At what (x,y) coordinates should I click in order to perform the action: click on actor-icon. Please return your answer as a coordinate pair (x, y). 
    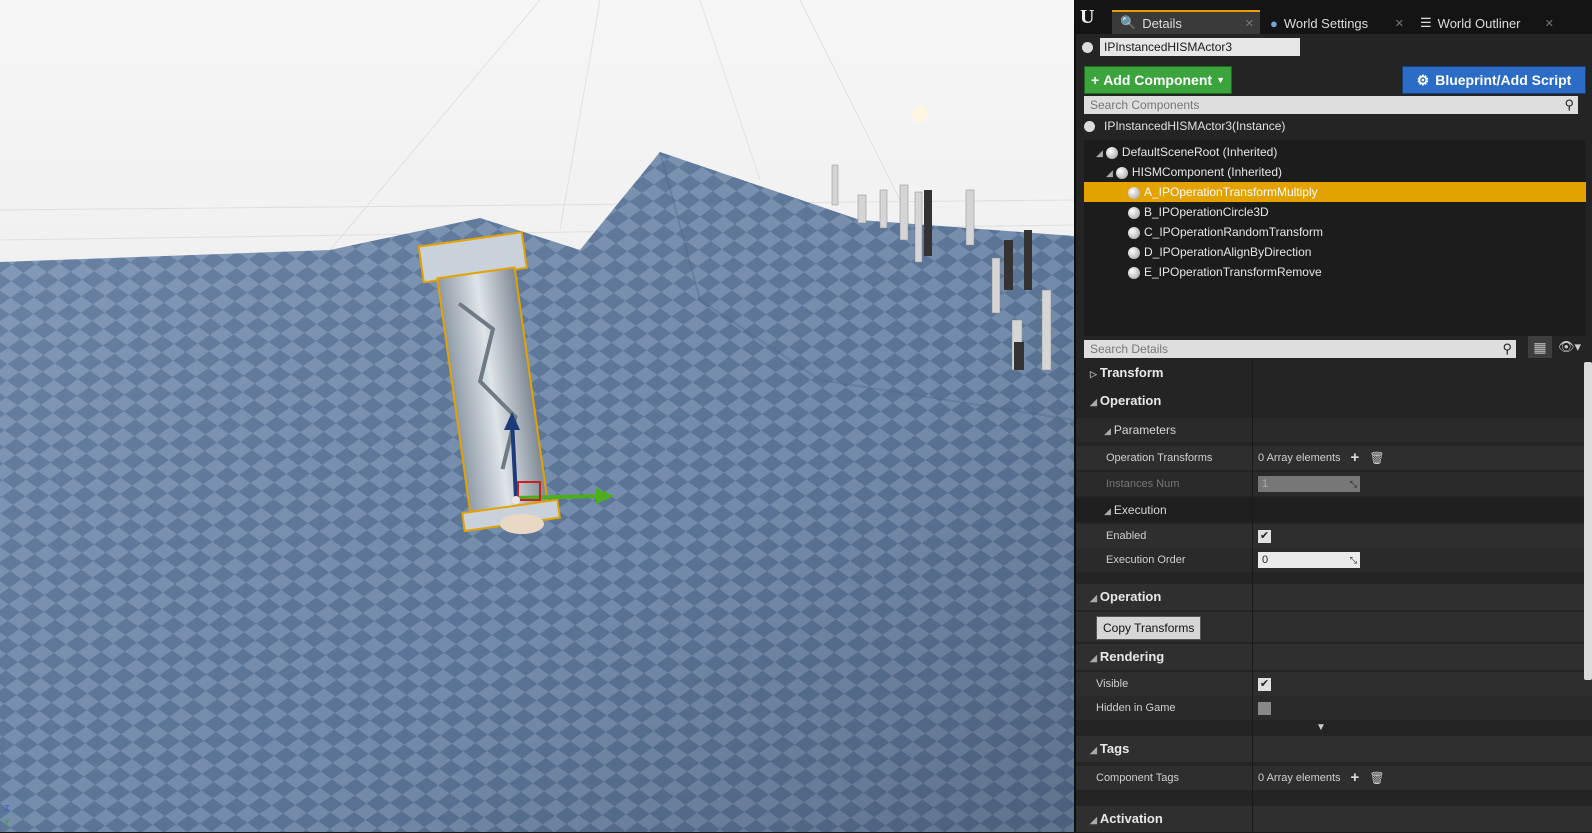
    Looking at the image, I should click on (1087, 47).